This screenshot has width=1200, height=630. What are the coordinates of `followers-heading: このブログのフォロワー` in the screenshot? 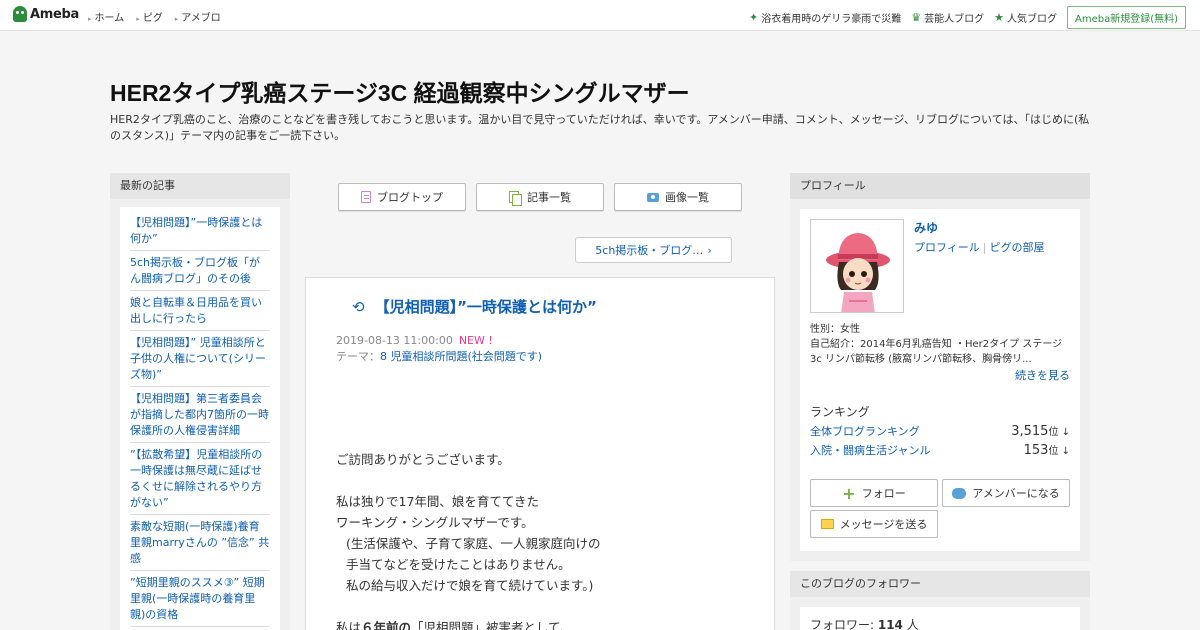 It's located at (940, 584).